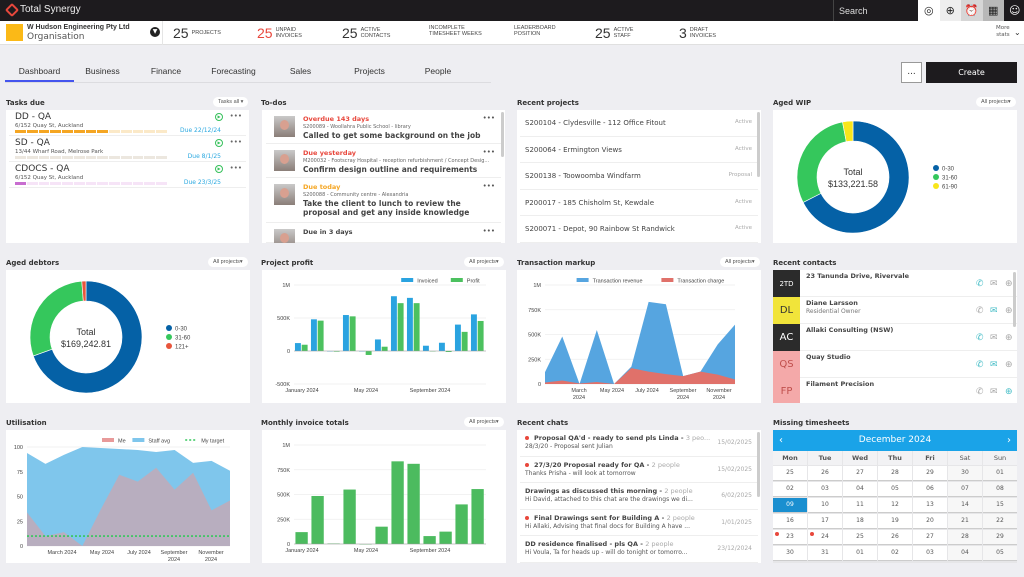 This screenshot has height=577, width=1024. I want to click on stat-item: Incomplete Timesheet weeks, so click(455, 31).